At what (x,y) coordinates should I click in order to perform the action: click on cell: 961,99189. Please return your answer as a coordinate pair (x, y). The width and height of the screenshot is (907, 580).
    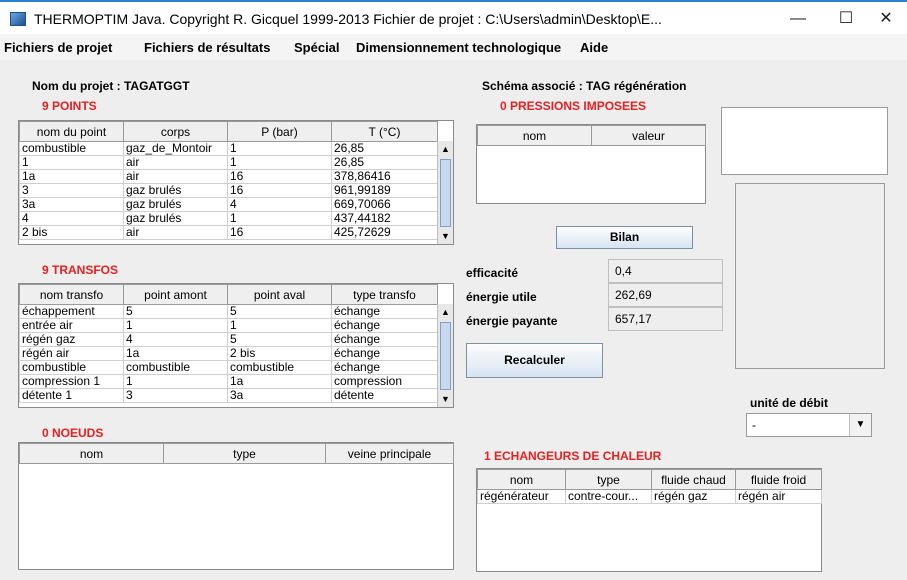
    Looking at the image, I should click on (384, 190).